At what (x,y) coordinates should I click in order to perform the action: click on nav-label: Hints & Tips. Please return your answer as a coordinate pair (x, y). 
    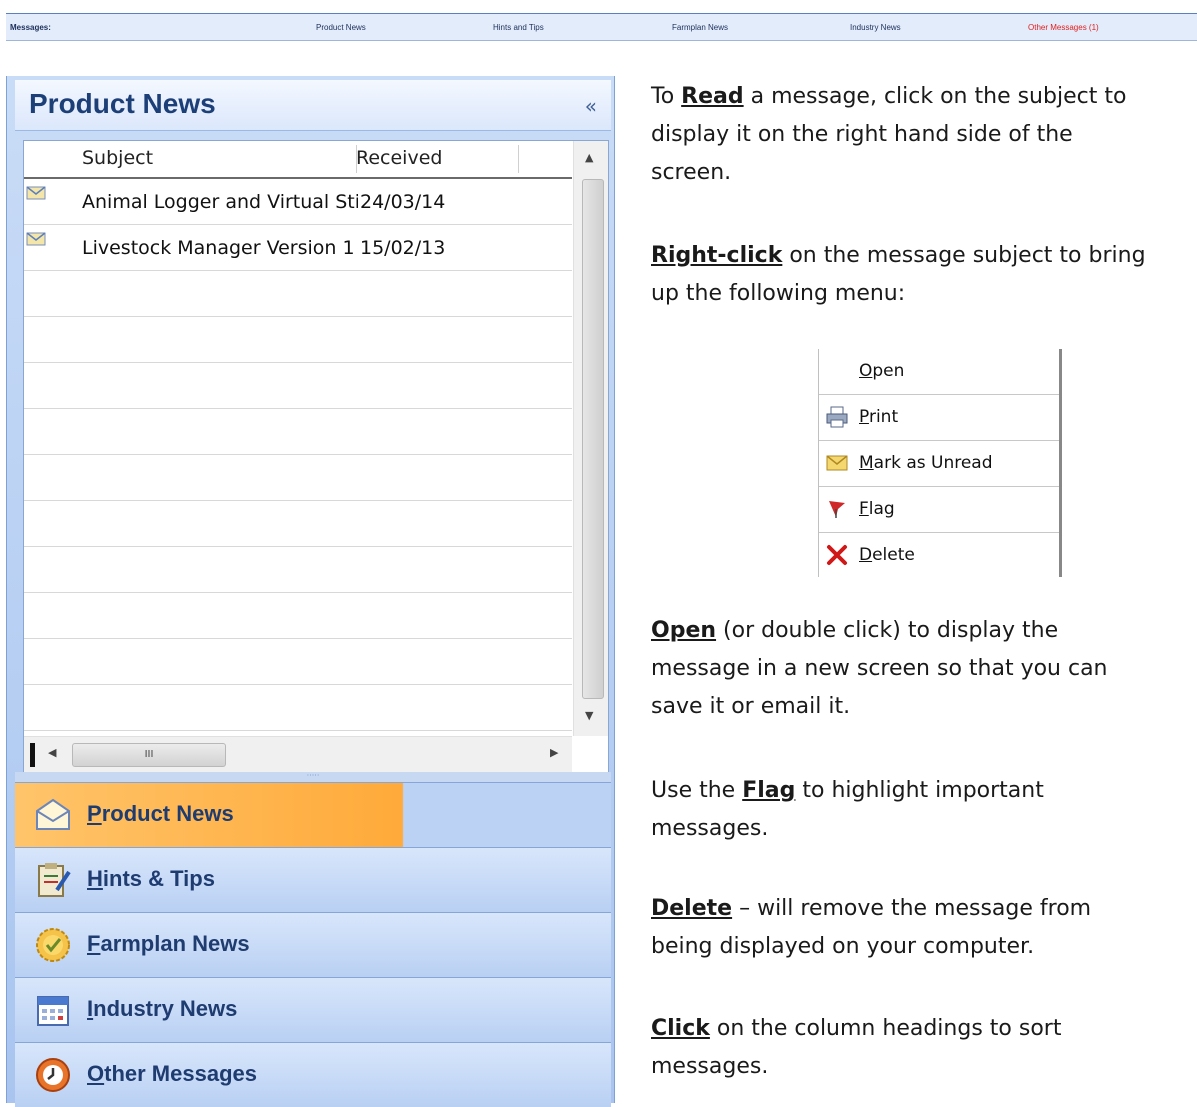
    Looking at the image, I should click on (151, 878).